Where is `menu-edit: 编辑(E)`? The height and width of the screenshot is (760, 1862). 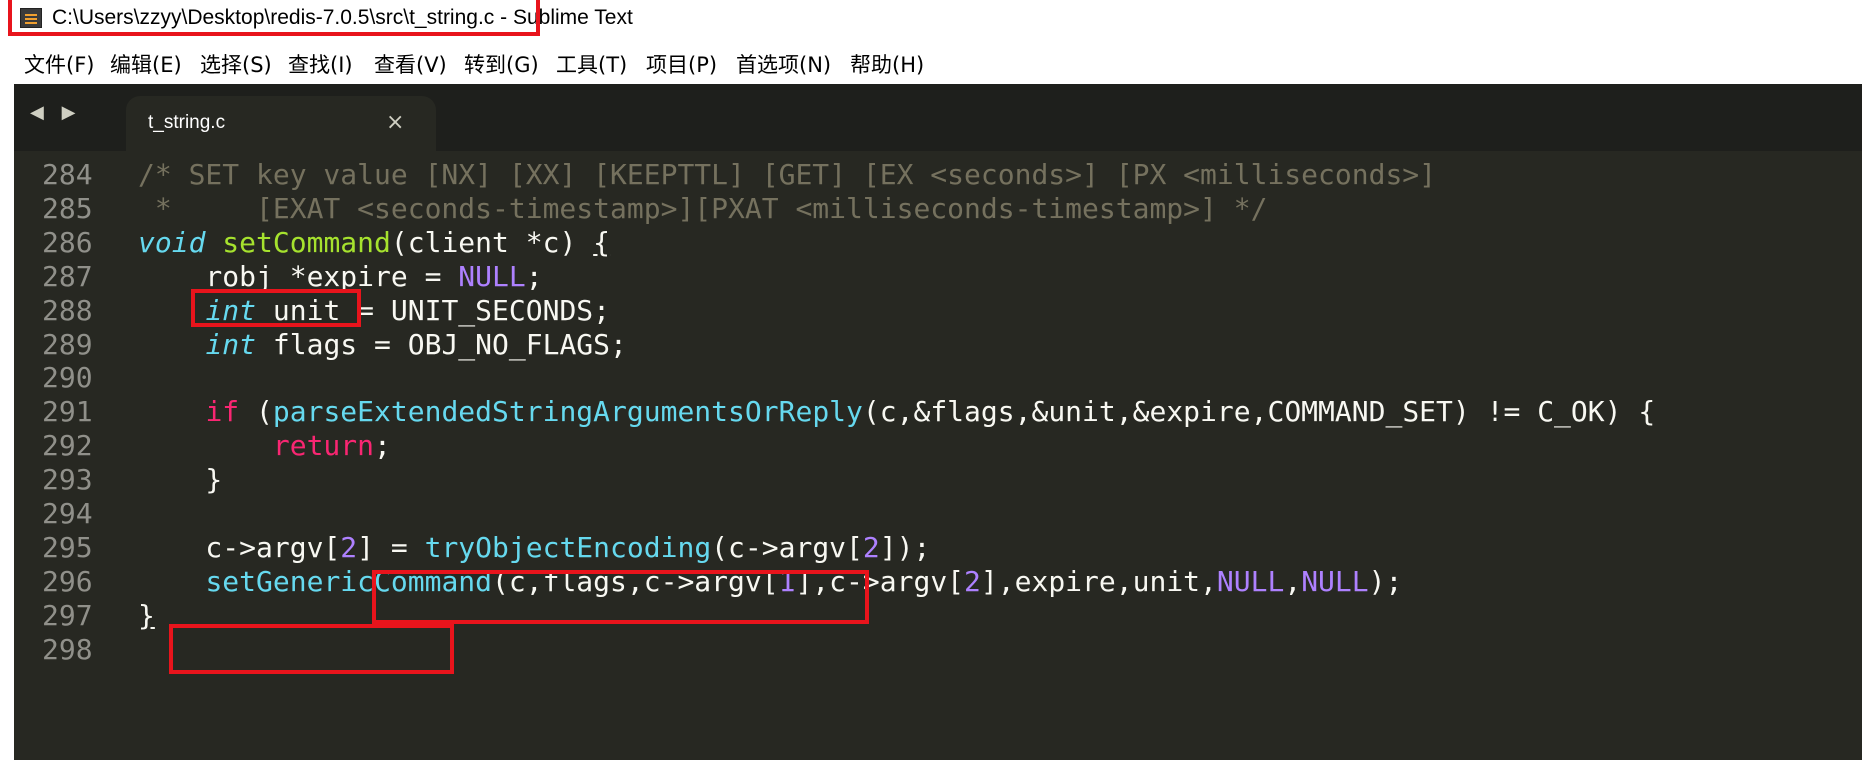
menu-edit: 编辑(E) is located at coordinates (146, 64).